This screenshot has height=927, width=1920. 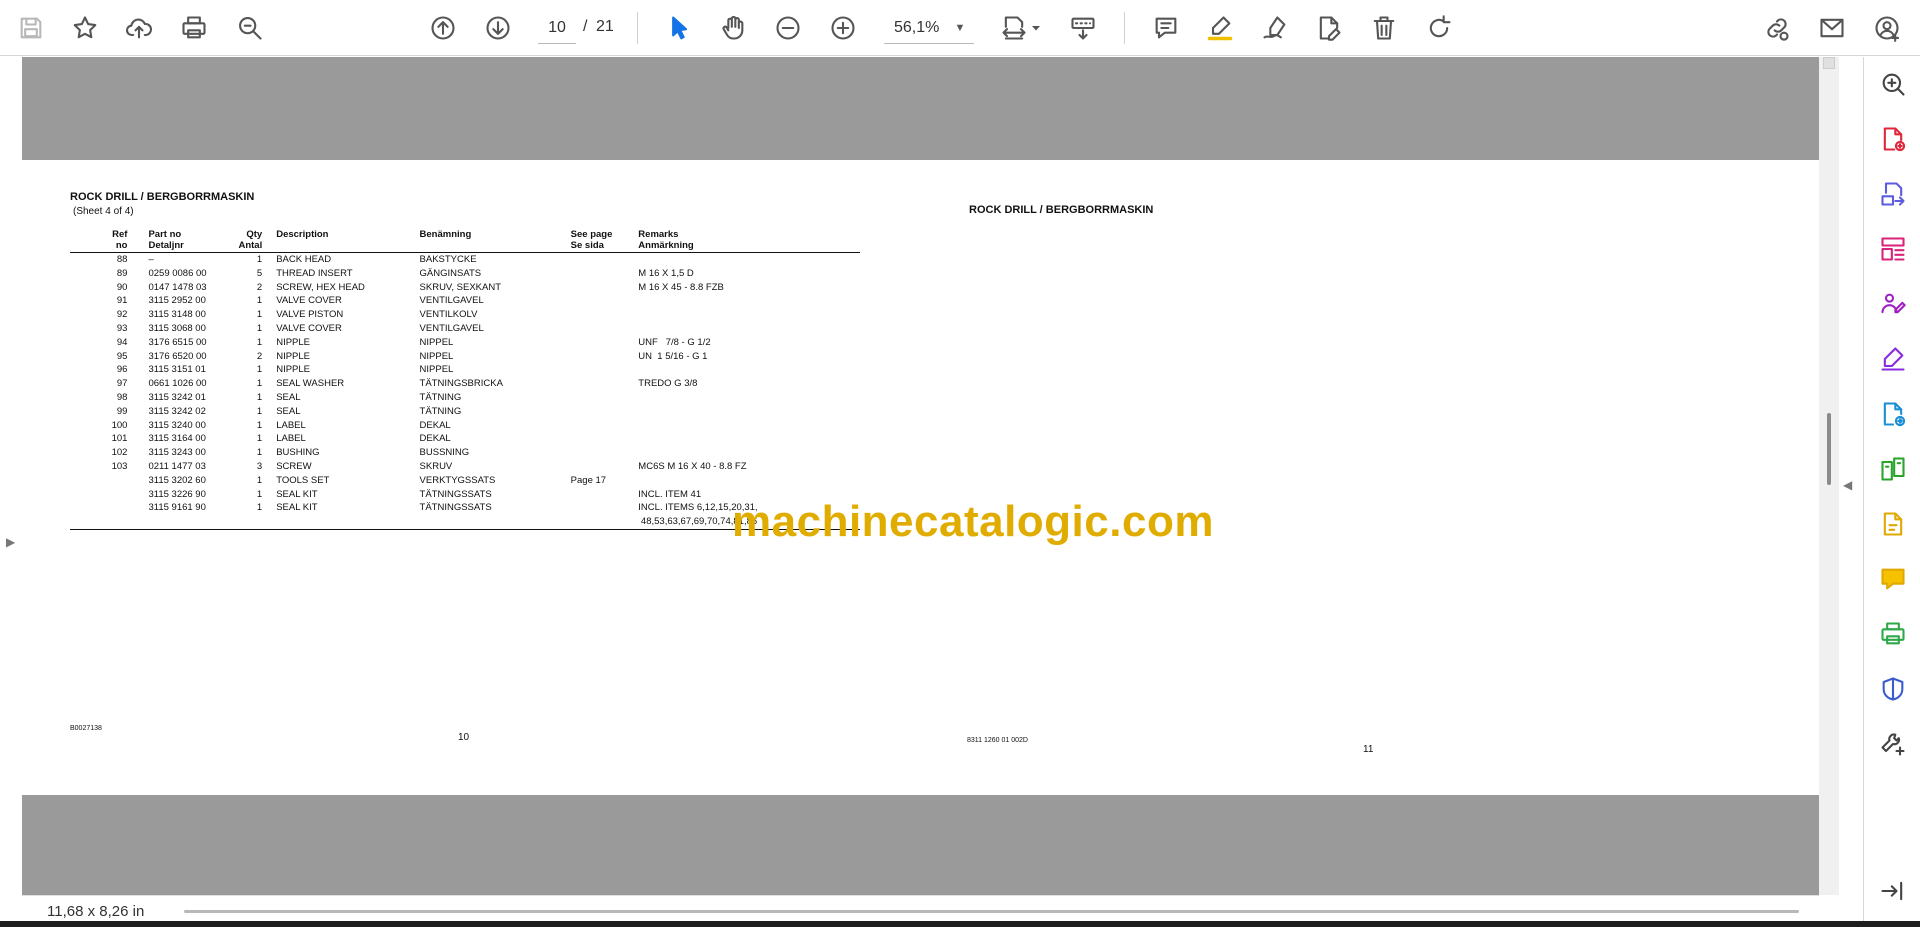 I want to click on print-icon, so click(x=194, y=28).